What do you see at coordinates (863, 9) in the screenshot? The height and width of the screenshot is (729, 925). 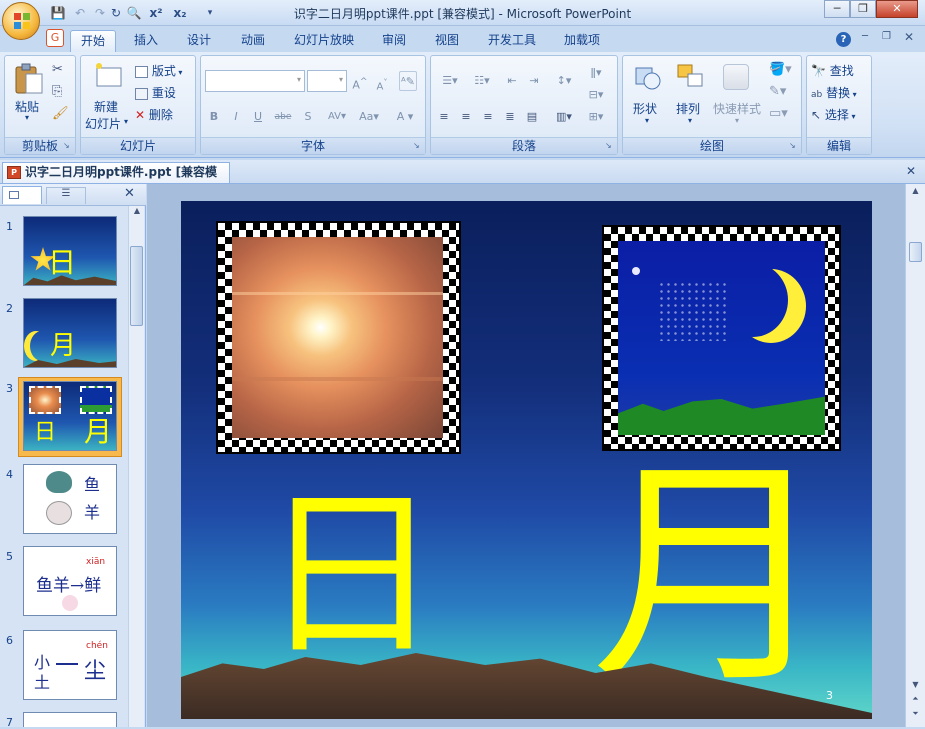 I see `maximize-button: ❐` at bounding box center [863, 9].